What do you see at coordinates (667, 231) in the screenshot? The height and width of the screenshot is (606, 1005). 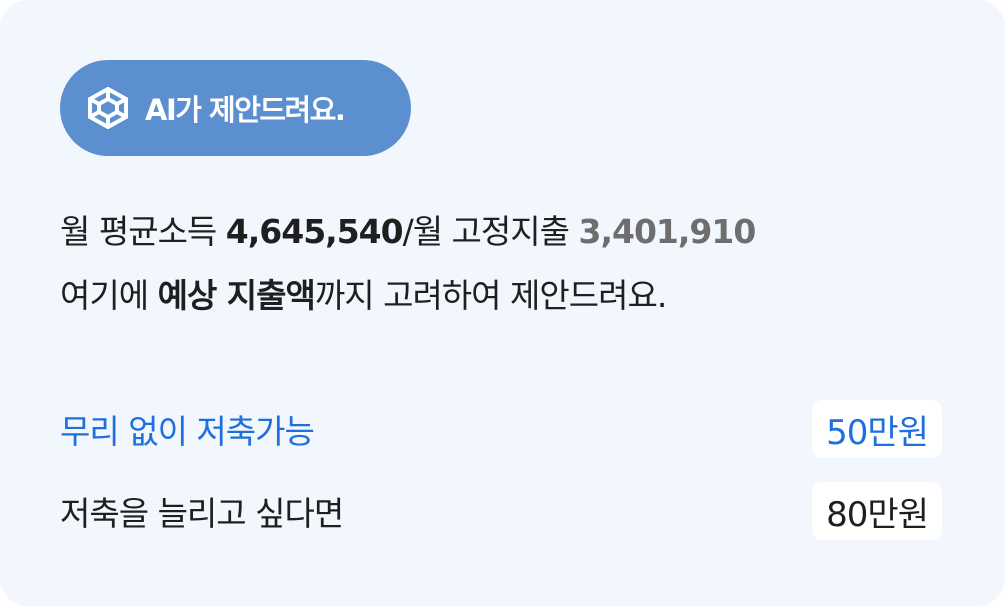 I see `fixed-expense-value: 3,401,910` at bounding box center [667, 231].